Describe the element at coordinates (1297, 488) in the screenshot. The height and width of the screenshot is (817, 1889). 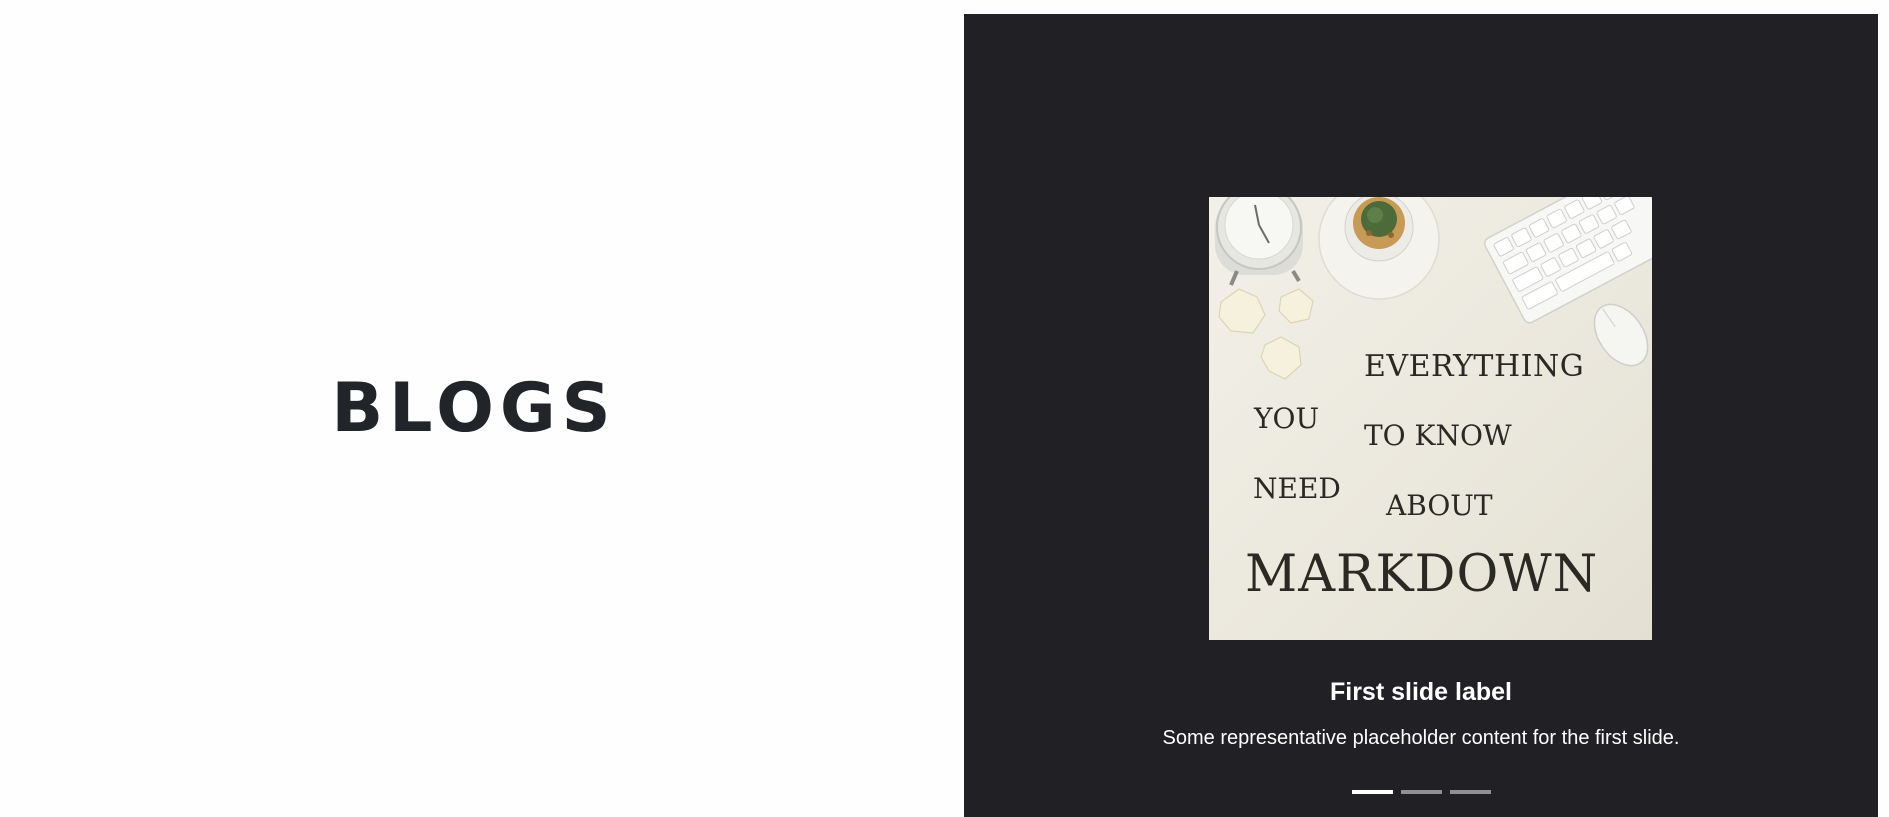
I see `image-text-need: NEED` at that location.